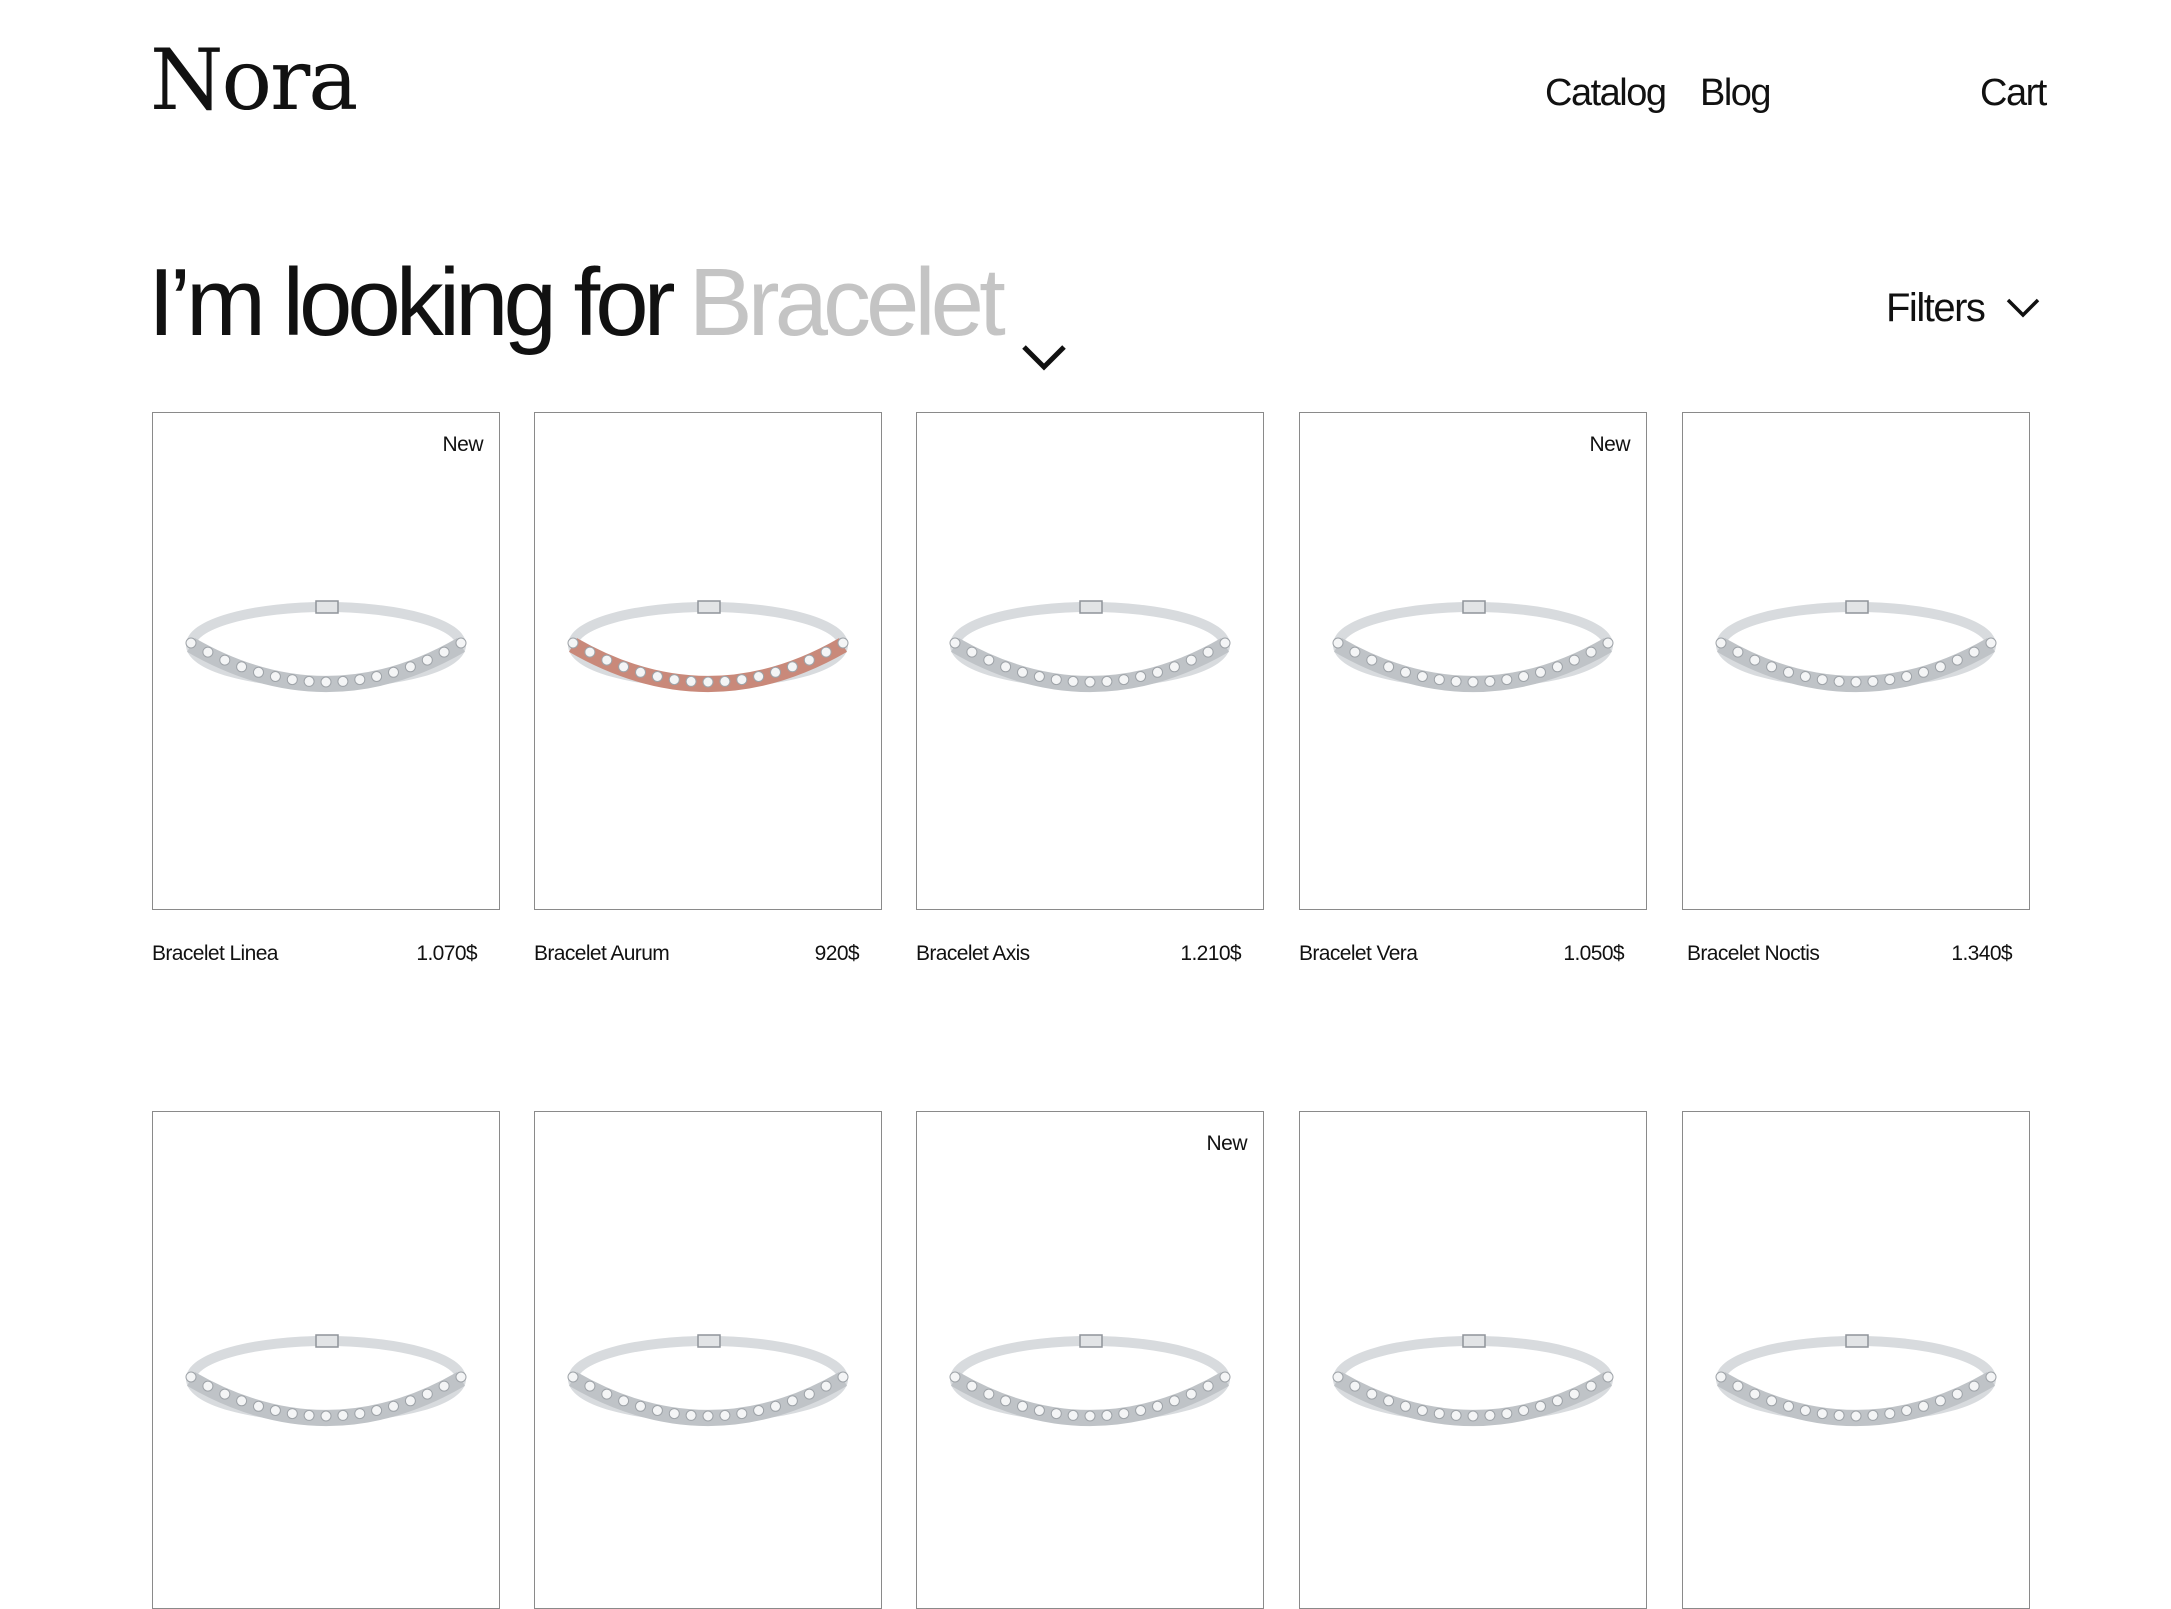 The image size is (2171, 1609). What do you see at coordinates (1936, 308) in the screenshot?
I see `filters-label: Filters` at bounding box center [1936, 308].